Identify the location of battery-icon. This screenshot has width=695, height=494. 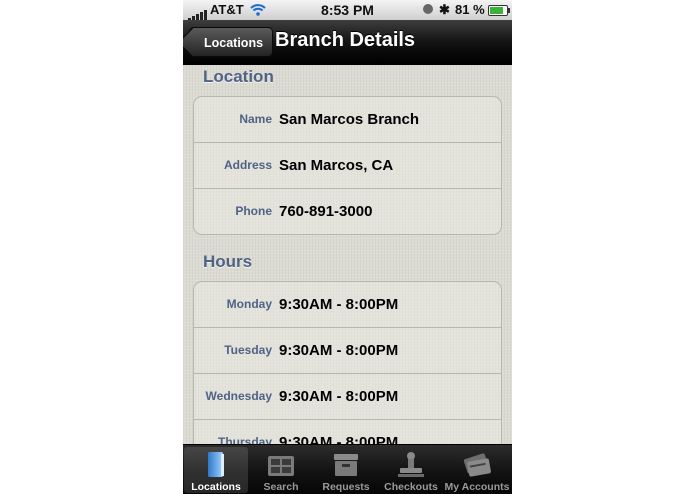
(499, 10).